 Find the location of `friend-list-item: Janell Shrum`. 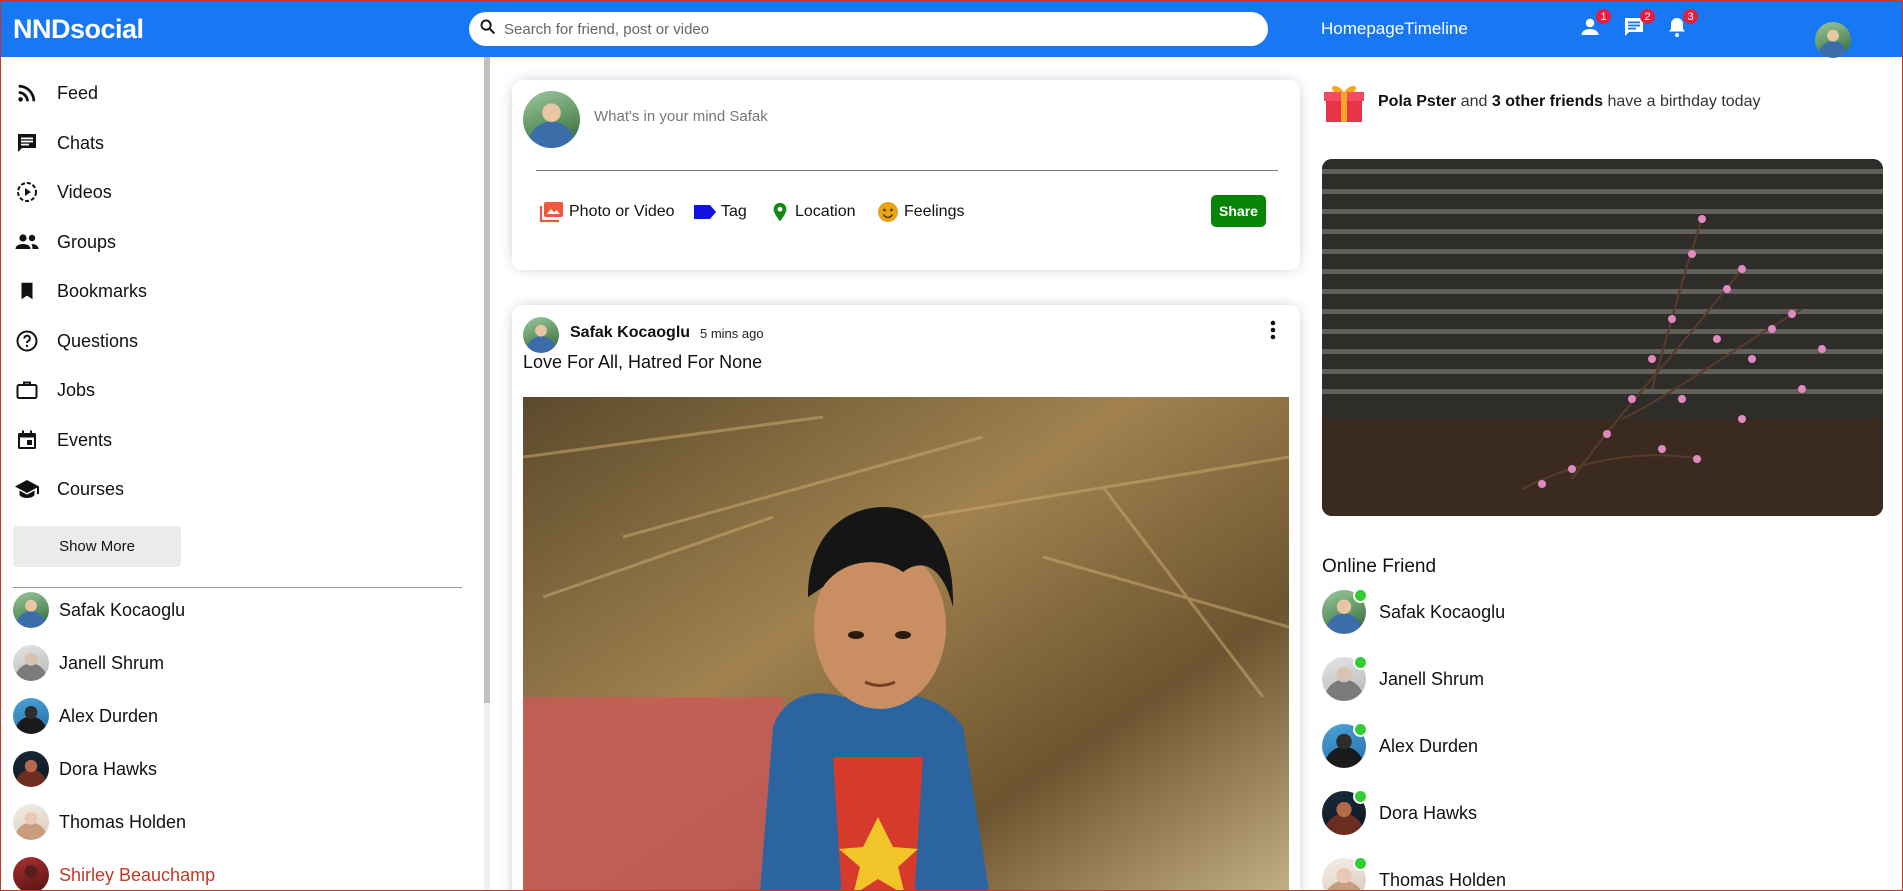

friend-list-item: Janell Shrum is located at coordinates (88, 663).